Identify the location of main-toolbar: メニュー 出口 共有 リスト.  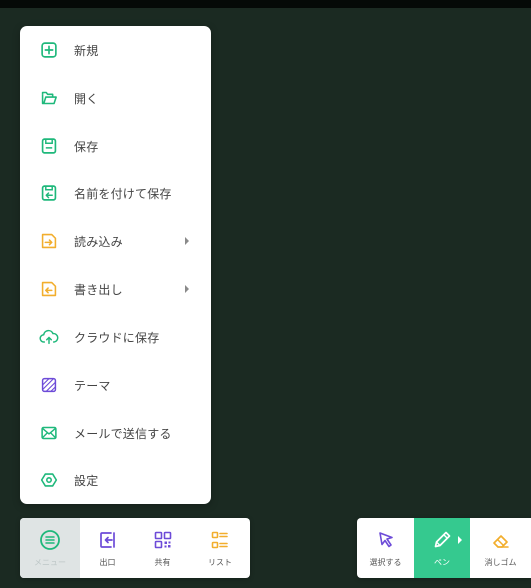
(135, 548).